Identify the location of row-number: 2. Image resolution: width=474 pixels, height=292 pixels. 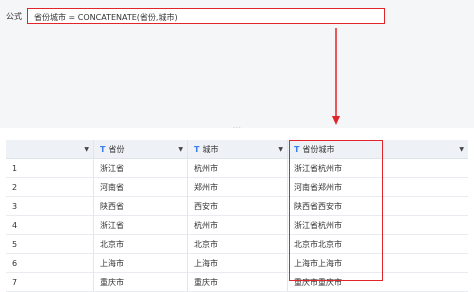
(50, 187).